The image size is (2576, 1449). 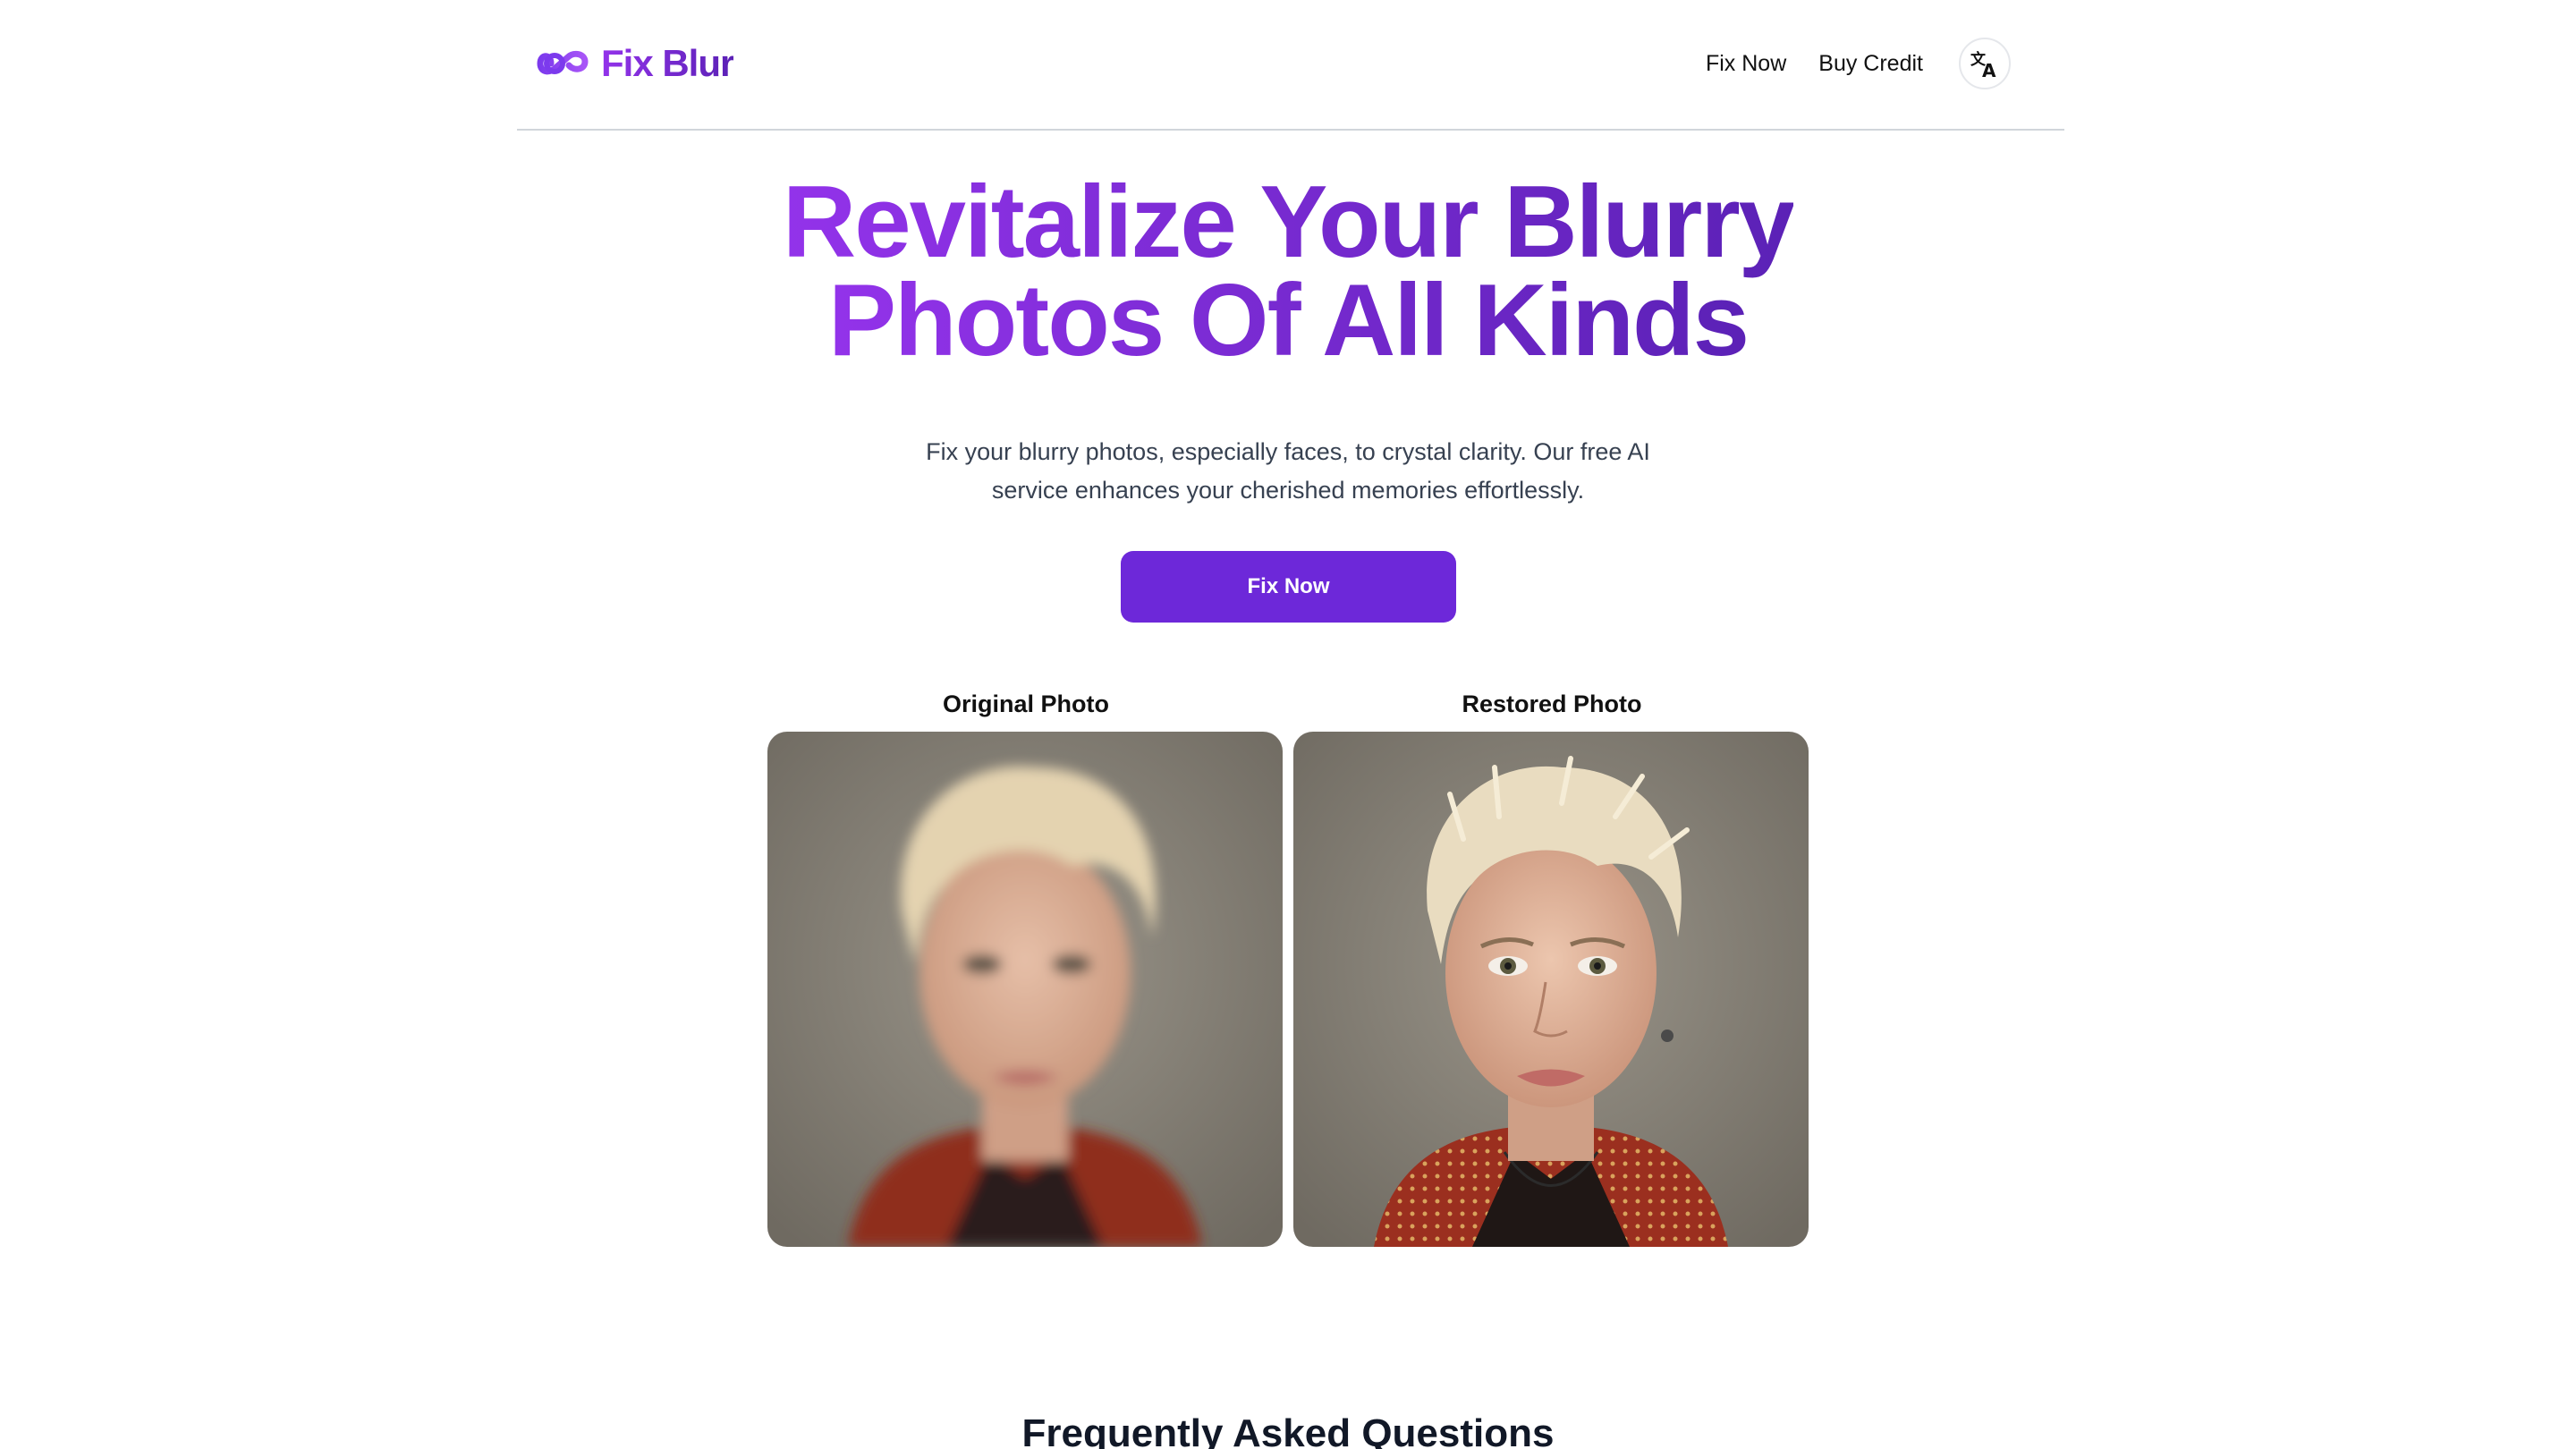 I want to click on site-header: Fix Blur Fix Now Buy Credit 文 A, so click(x=1290, y=65).